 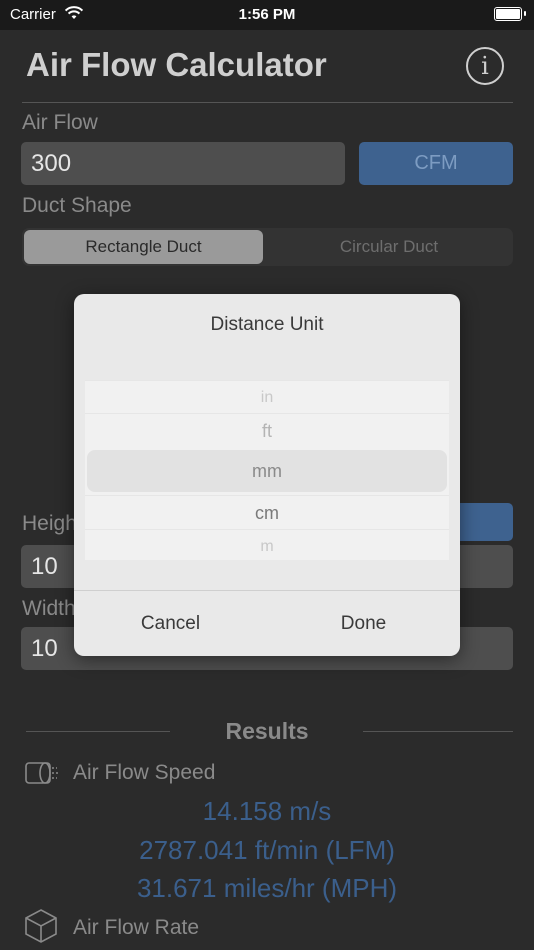 I want to click on air-flow-speed-label: Air Flow Speed, so click(x=144, y=772).